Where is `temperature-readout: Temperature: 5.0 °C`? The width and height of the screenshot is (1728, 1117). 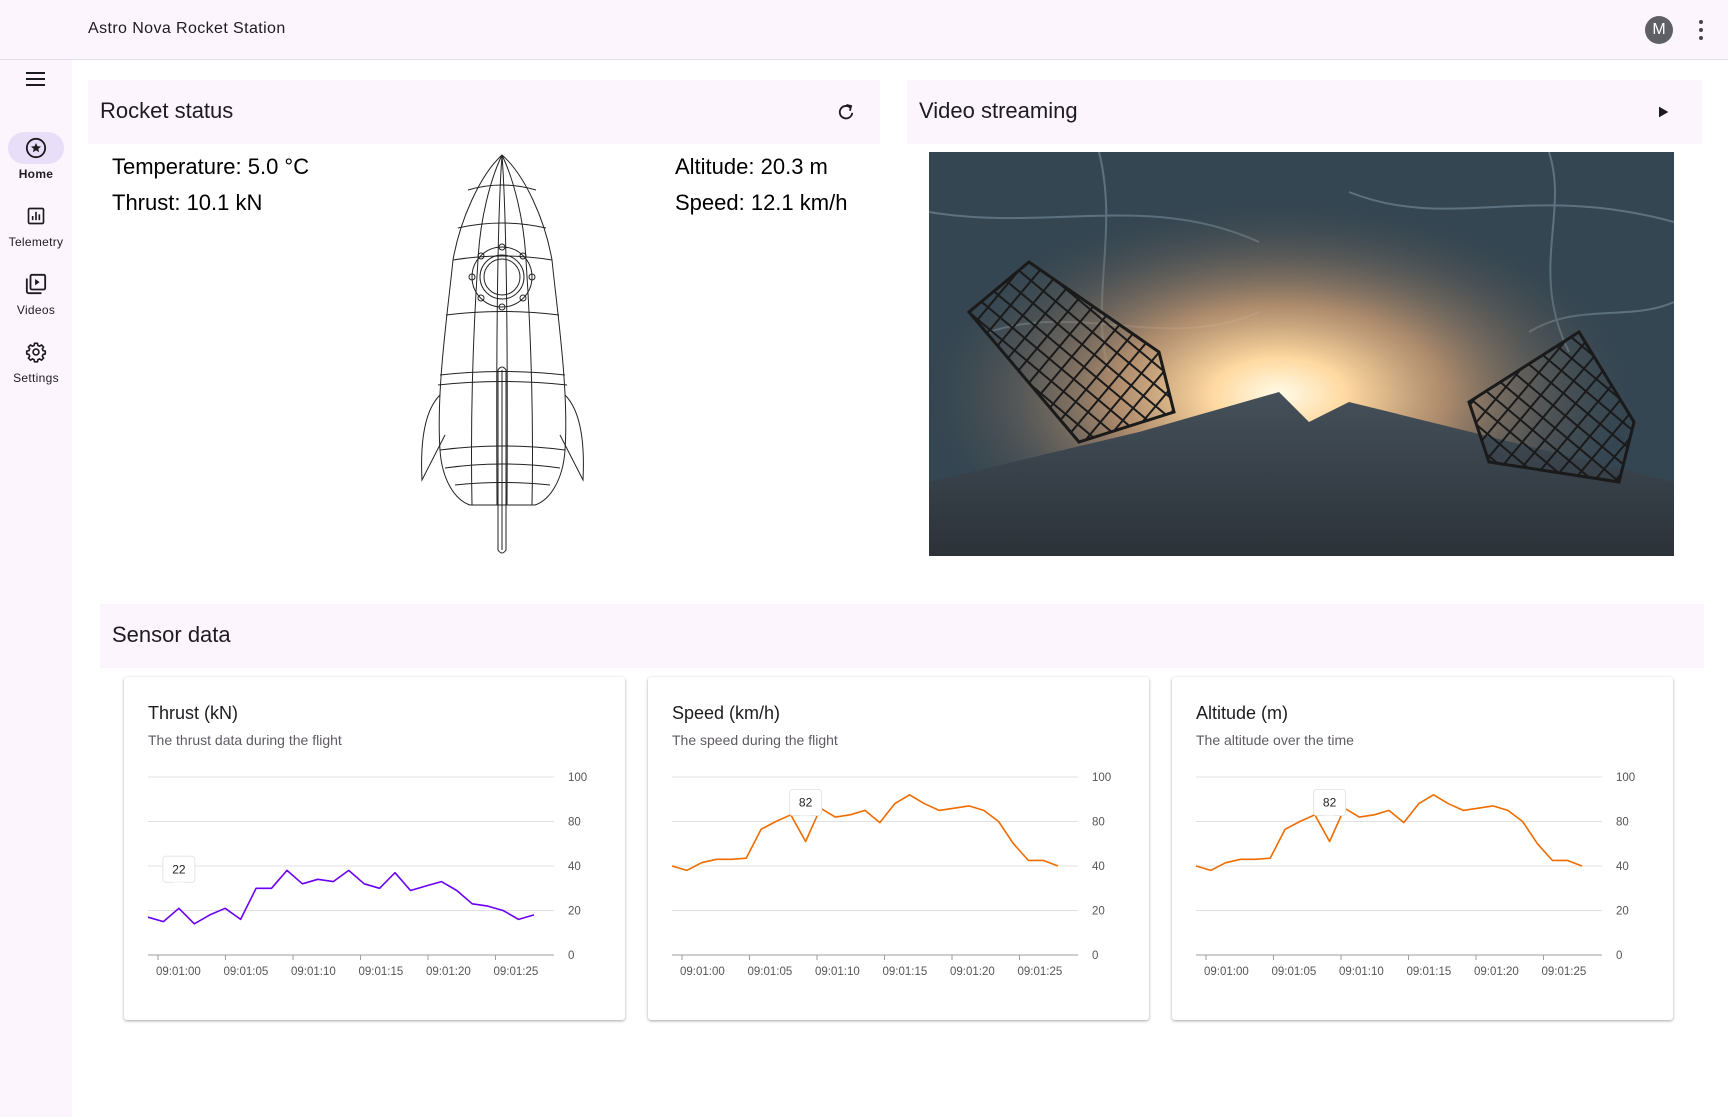 temperature-readout: Temperature: 5.0 °C is located at coordinates (211, 166).